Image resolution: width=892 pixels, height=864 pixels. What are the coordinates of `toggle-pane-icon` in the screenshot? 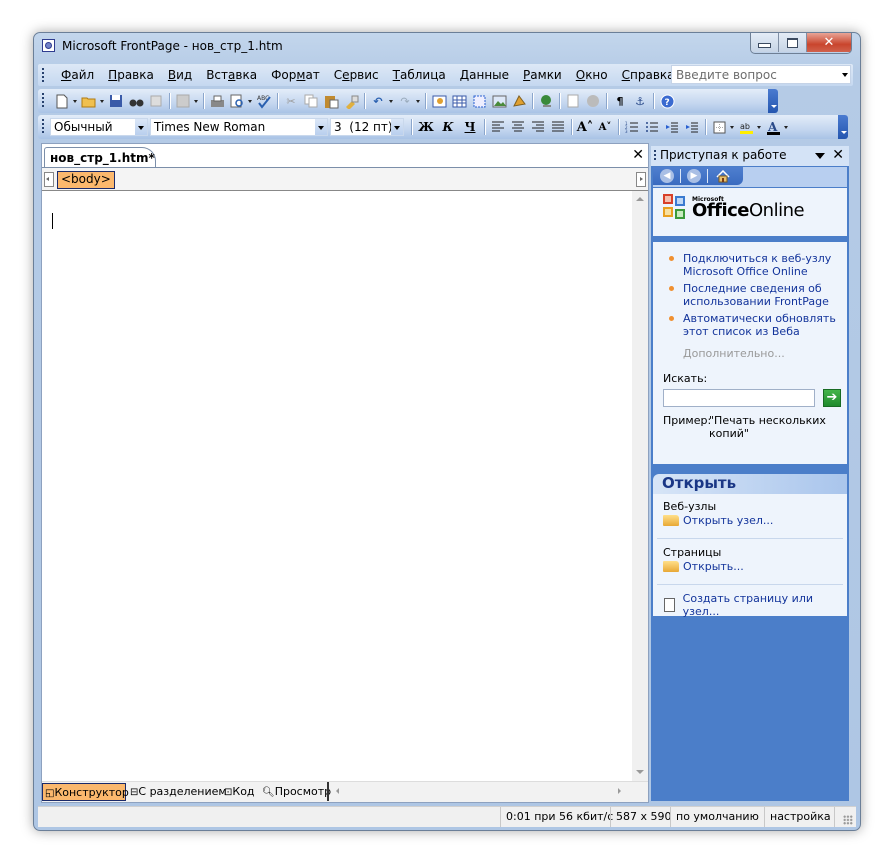 It's located at (183, 101).